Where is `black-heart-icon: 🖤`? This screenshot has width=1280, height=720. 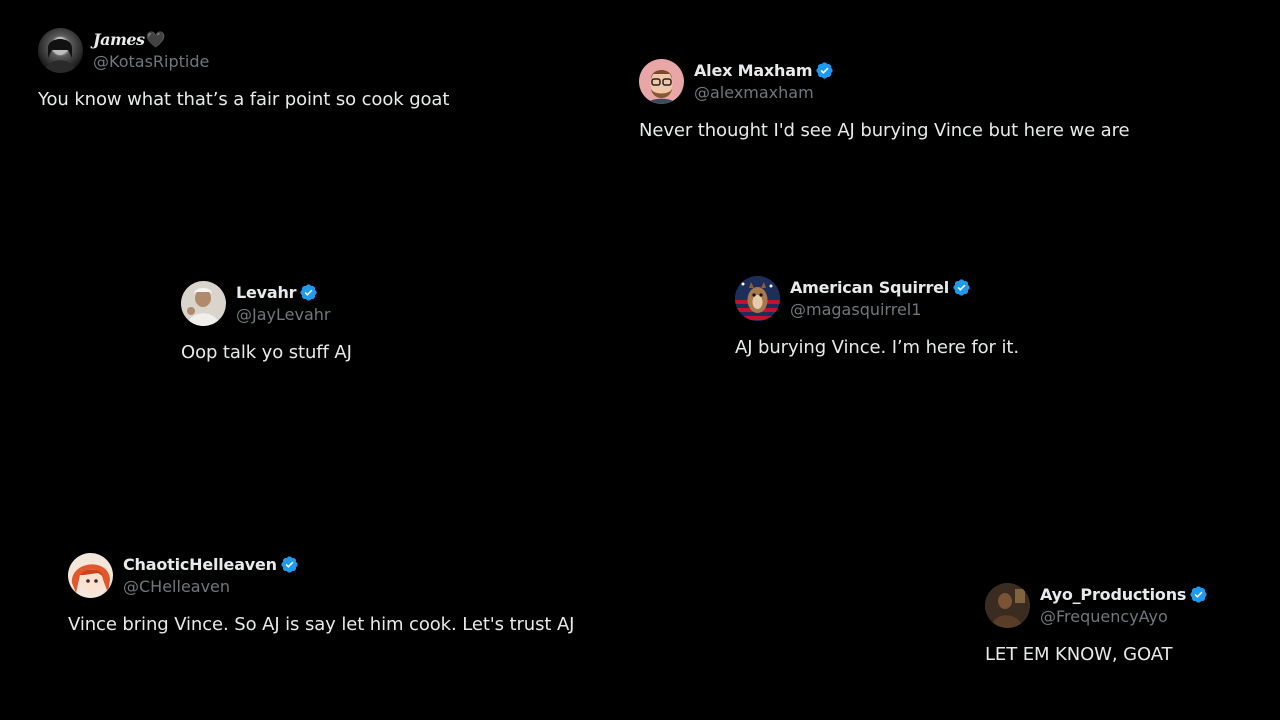 black-heart-icon: 🖤 is located at coordinates (155, 40).